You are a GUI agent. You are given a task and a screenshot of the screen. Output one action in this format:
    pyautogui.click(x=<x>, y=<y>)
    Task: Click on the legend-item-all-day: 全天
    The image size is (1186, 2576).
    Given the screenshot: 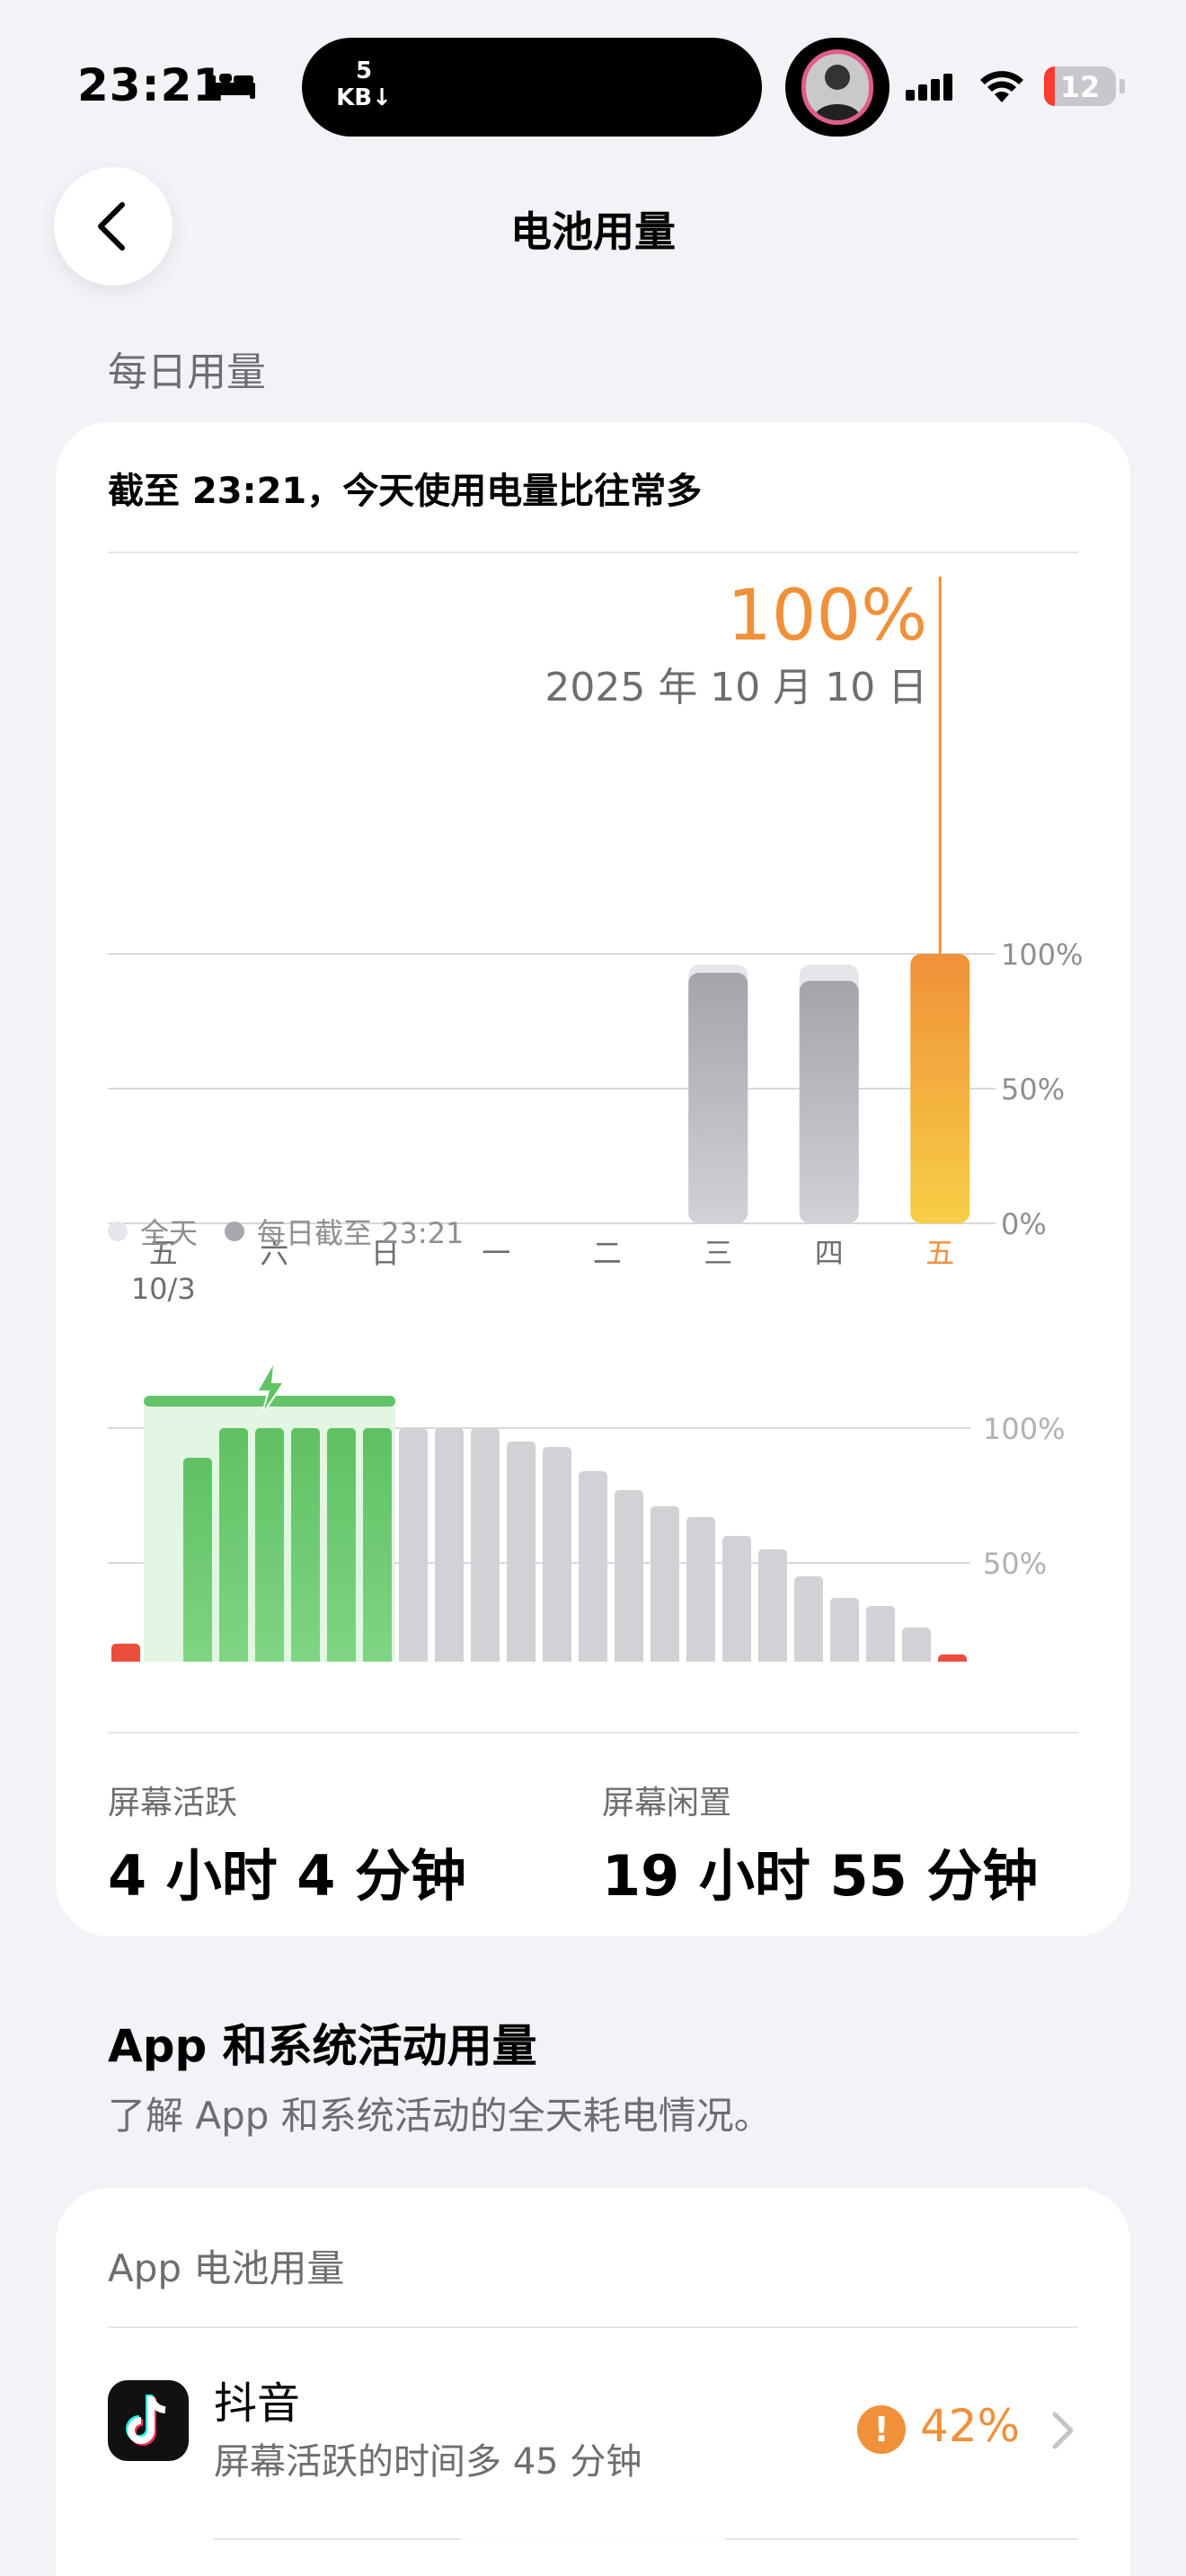 What is the action you would take?
    pyautogui.click(x=153, y=1231)
    